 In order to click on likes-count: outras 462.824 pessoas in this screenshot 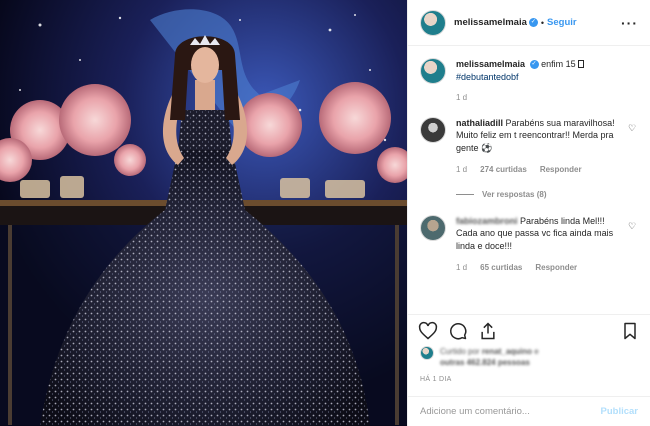, I will do `click(485, 362)`.